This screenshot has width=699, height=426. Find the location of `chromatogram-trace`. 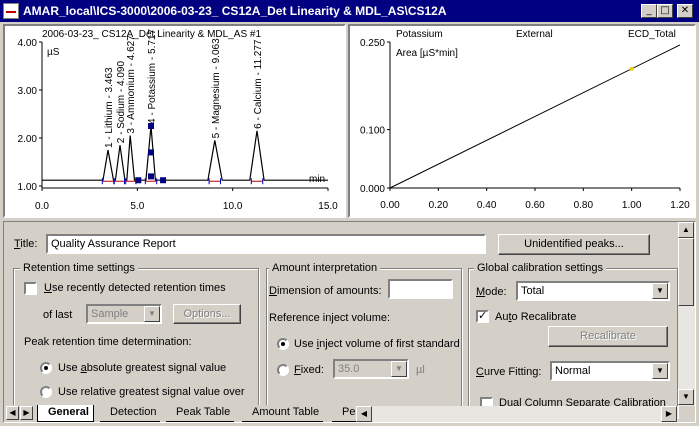

chromatogram-trace is located at coordinates (185, 153).